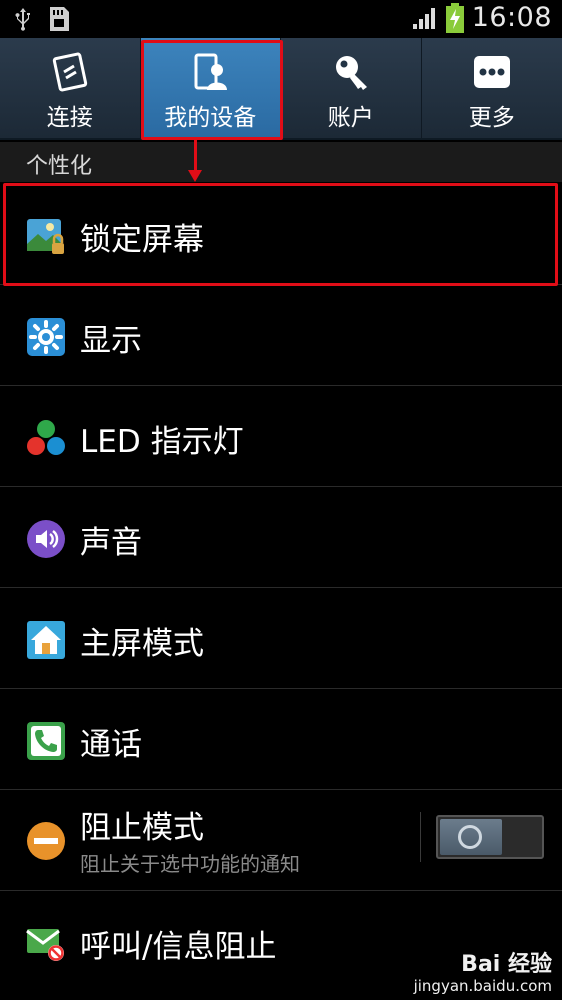 The image size is (562, 1000). I want to click on item-title: 显示, so click(111, 341).